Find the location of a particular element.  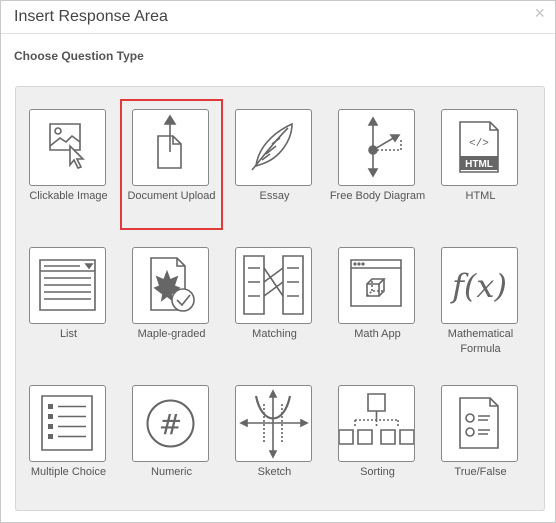

list-icon is located at coordinates (67, 285).